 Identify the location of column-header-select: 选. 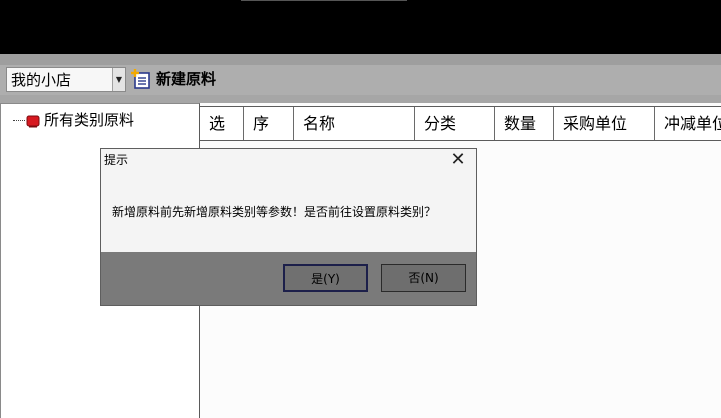
(222, 123).